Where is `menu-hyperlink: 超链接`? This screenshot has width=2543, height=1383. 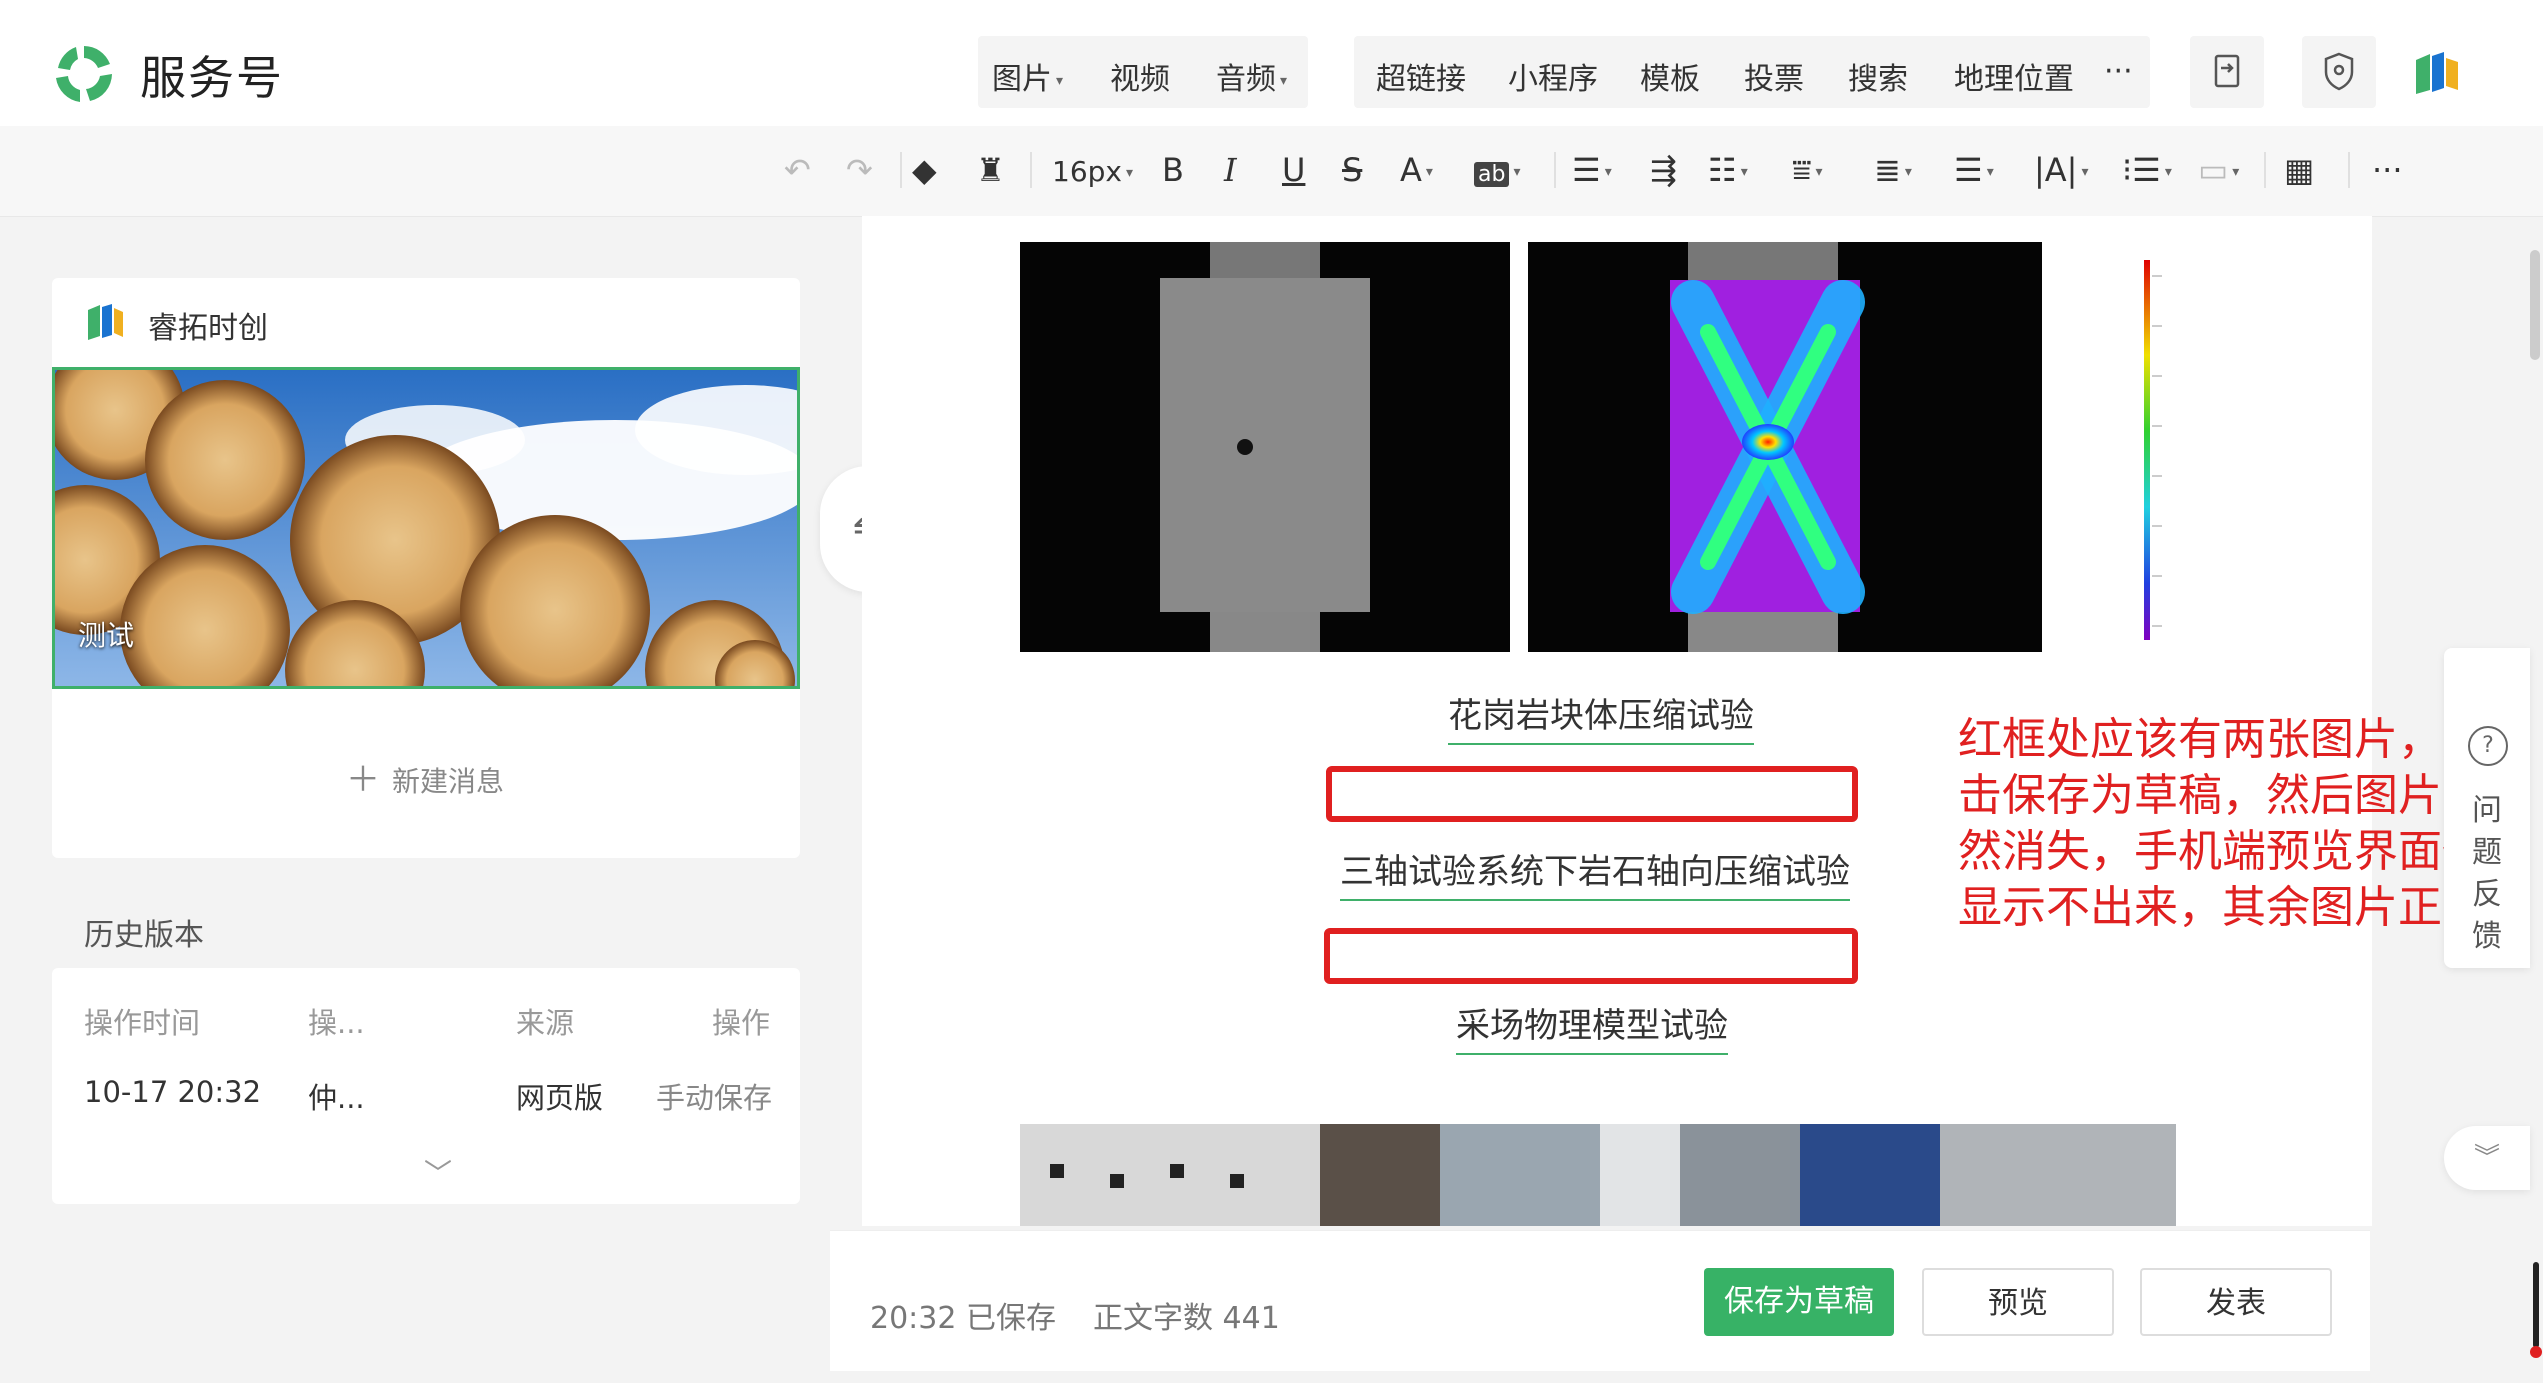 menu-hyperlink: 超链接 is located at coordinates (1421, 76).